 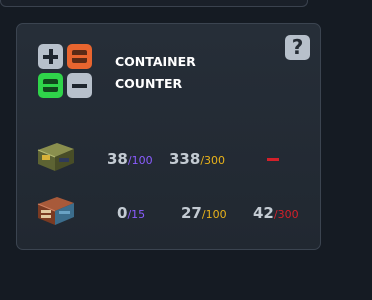 I want to click on title-line-2: COUNTER, so click(x=149, y=83).